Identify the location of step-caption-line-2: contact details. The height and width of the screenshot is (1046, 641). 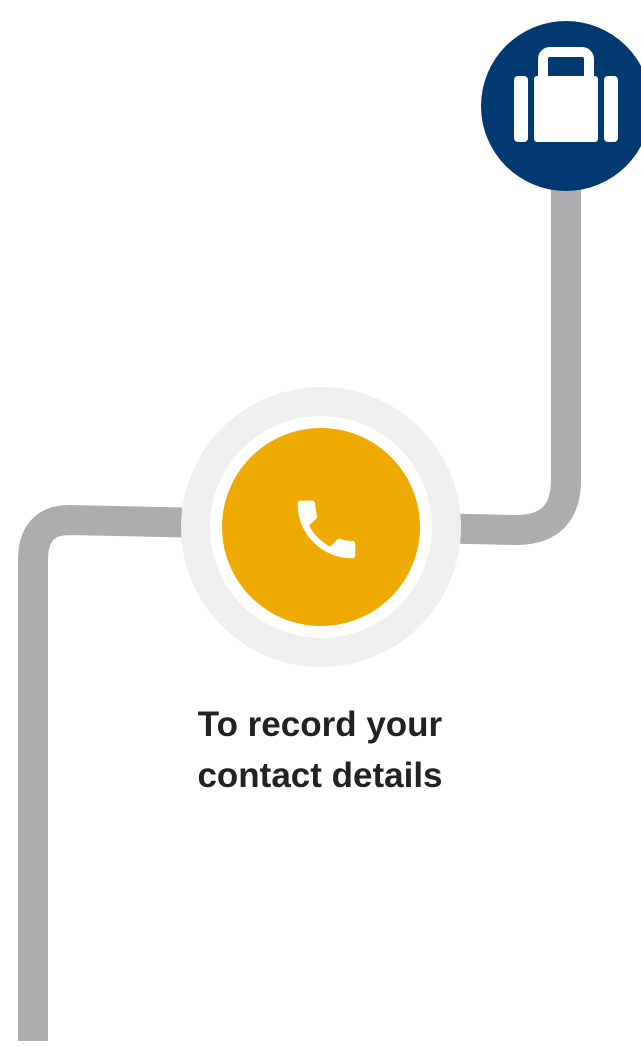
(320, 775).